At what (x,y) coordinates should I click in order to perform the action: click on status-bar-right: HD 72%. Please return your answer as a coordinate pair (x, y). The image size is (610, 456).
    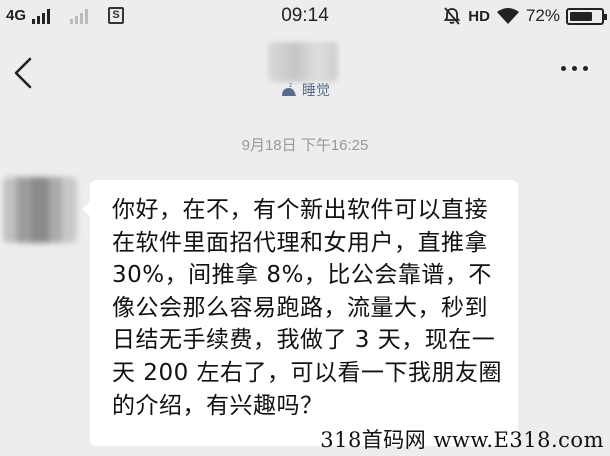
    Looking at the image, I should click on (524, 16).